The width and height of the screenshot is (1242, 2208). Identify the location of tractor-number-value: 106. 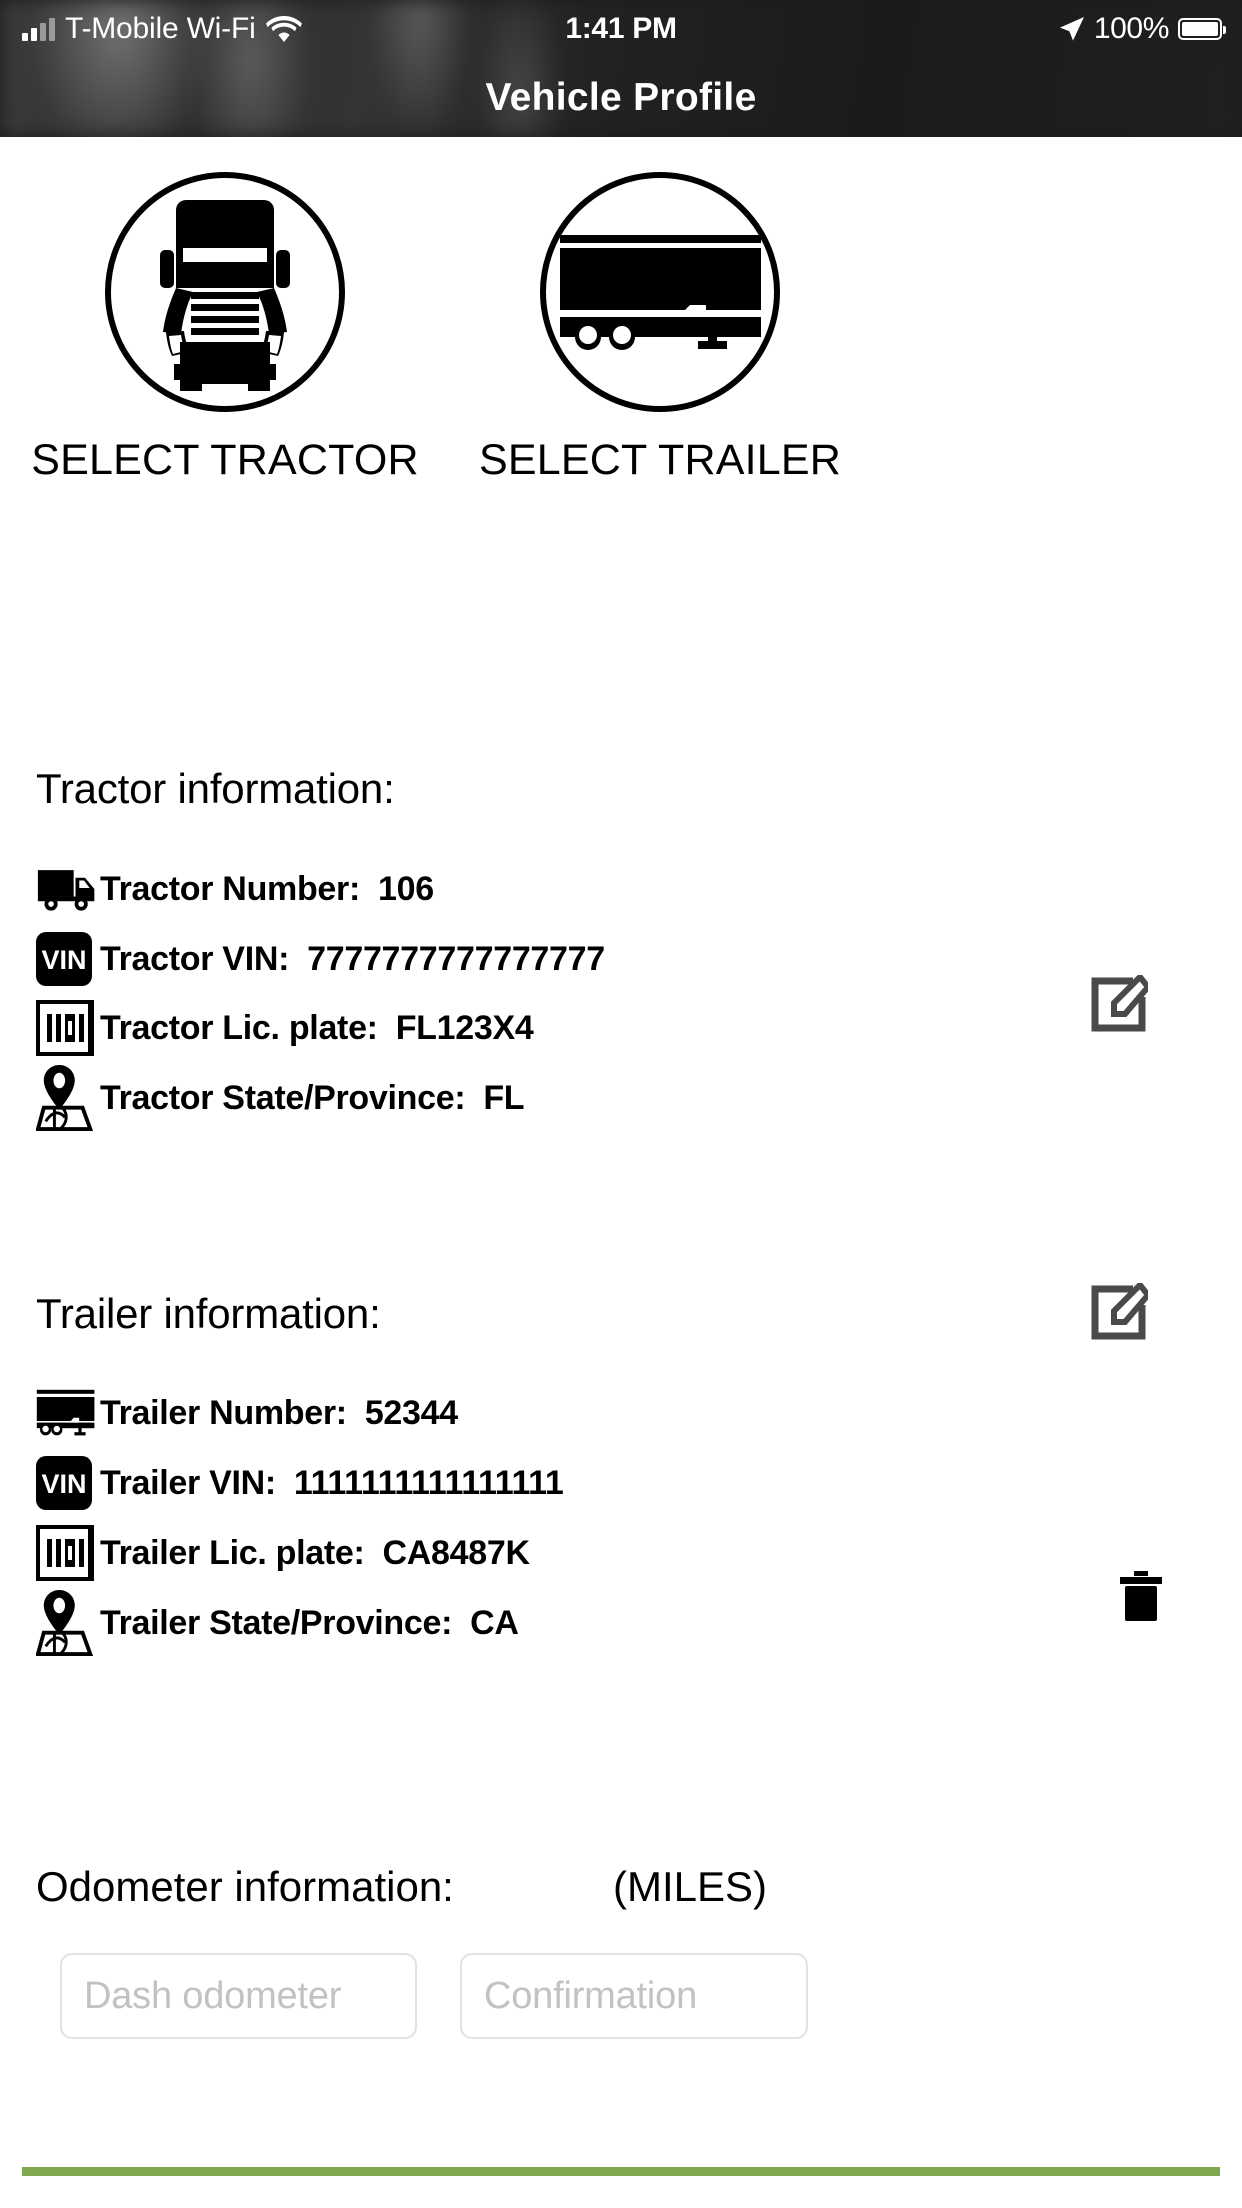
(406, 888).